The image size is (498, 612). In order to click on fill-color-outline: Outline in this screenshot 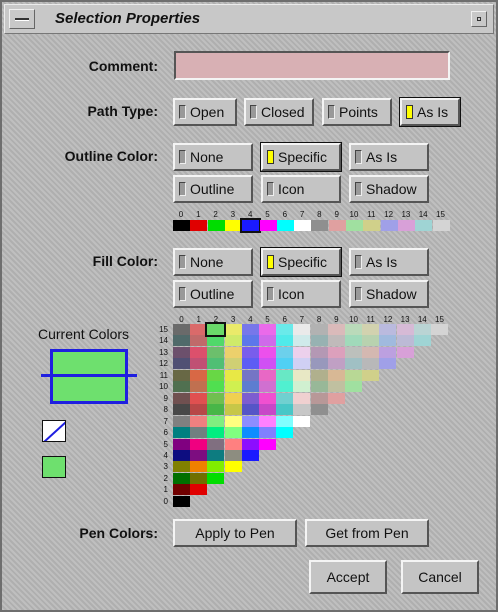, I will do `click(213, 294)`.